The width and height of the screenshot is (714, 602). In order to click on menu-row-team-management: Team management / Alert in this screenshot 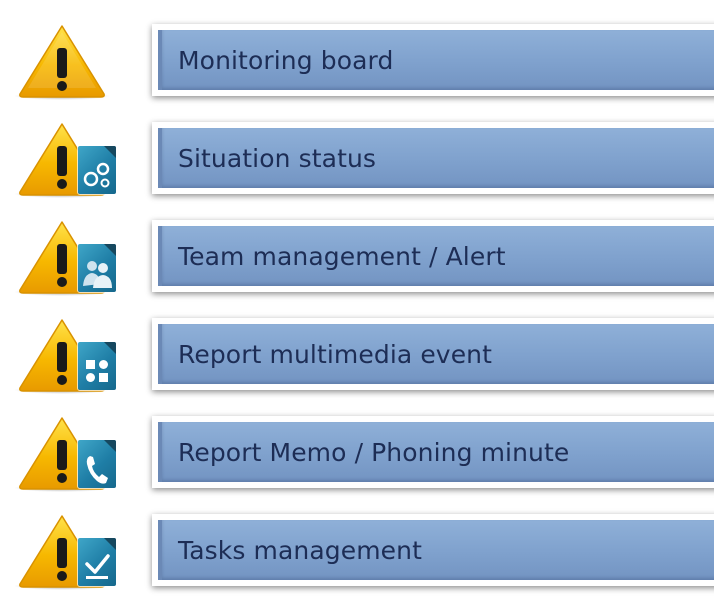, I will do `click(357, 263)`.